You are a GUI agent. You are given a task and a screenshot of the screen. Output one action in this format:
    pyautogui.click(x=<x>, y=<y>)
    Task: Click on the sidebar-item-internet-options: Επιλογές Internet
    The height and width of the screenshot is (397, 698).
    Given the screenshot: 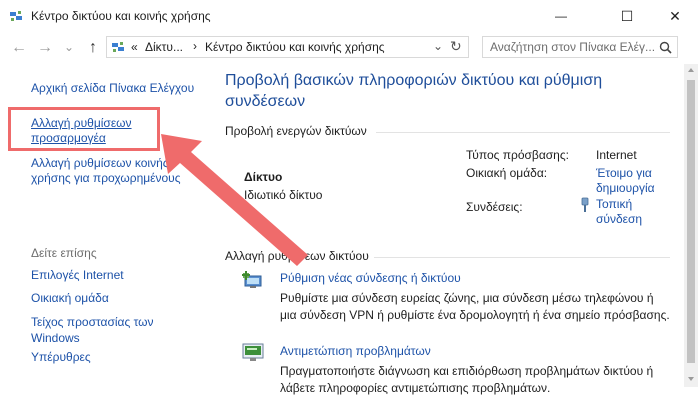 What is the action you would take?
    pyautogui.click(x=77, y=275)
    